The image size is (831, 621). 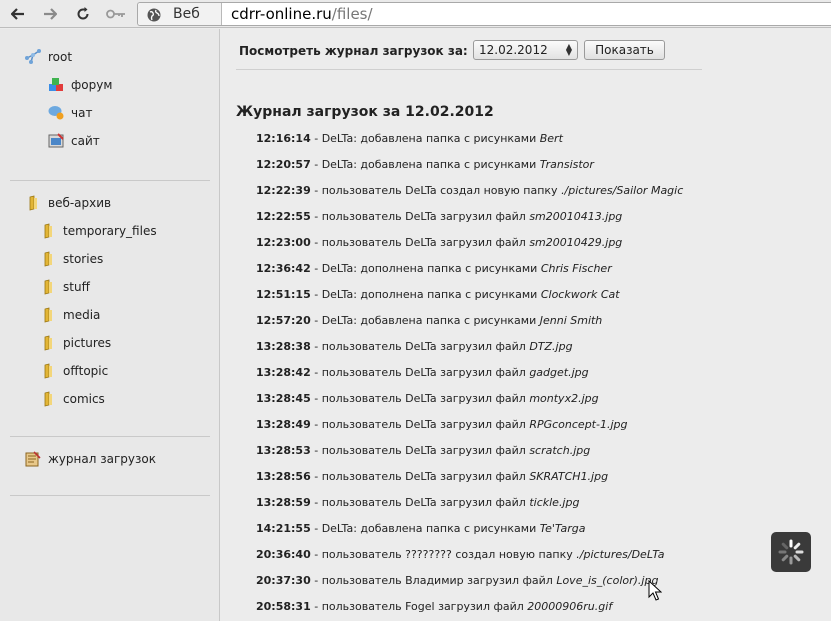 What do you see at coordinates (563, 398) in the screenshot?
I see `log-entry-item-name: montyx2.jpg` at bounding box center [563, 398].